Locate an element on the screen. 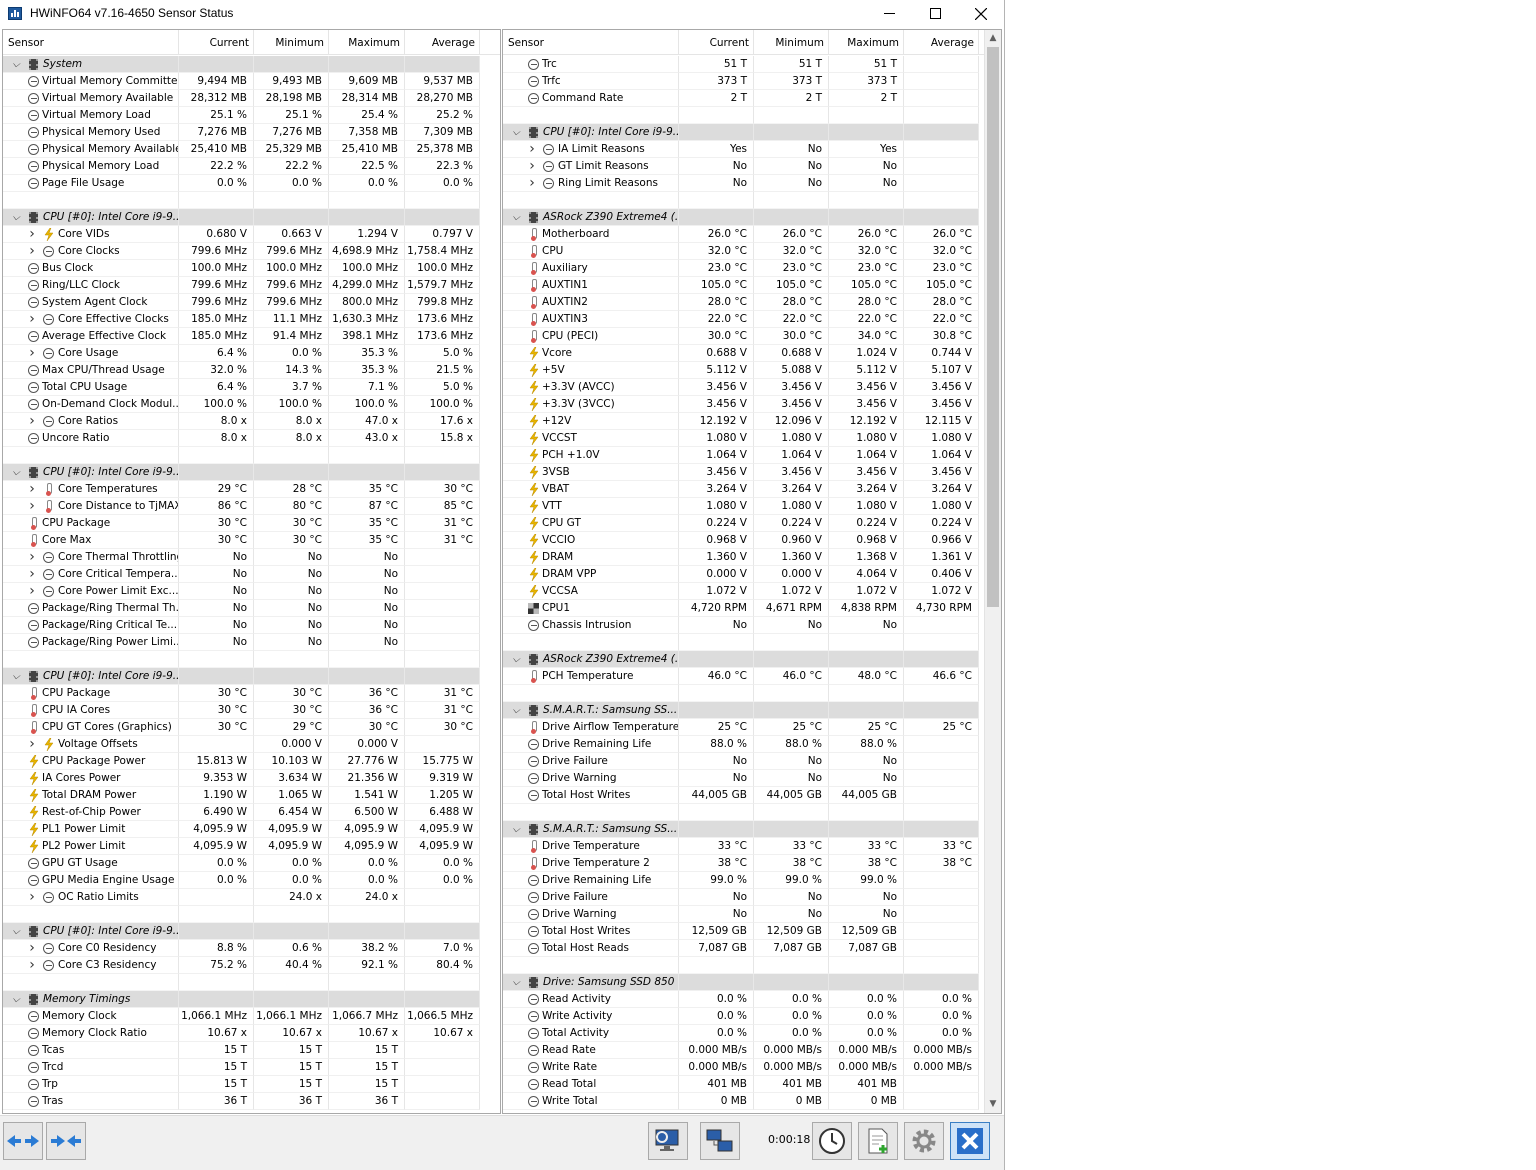 The image size is (1536, 1170). sensor-row: › GT Limit Reasons No No No is located at coordinates (752, 166).